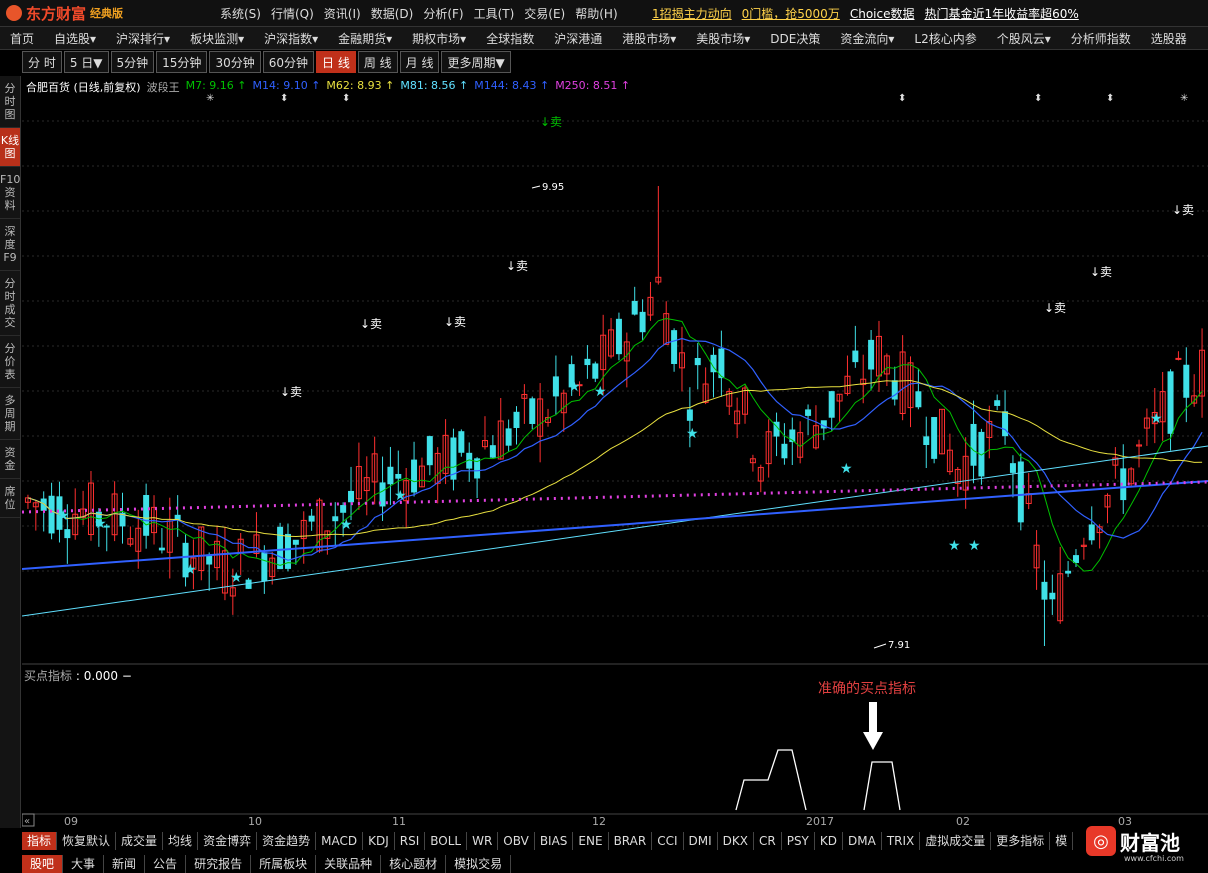 Image resolution: width=1208 pixels, height=873 pixels. Describe the element at coordinates (181, 841) in the screenshot. I see `indicator-tab: 均线` at that location.